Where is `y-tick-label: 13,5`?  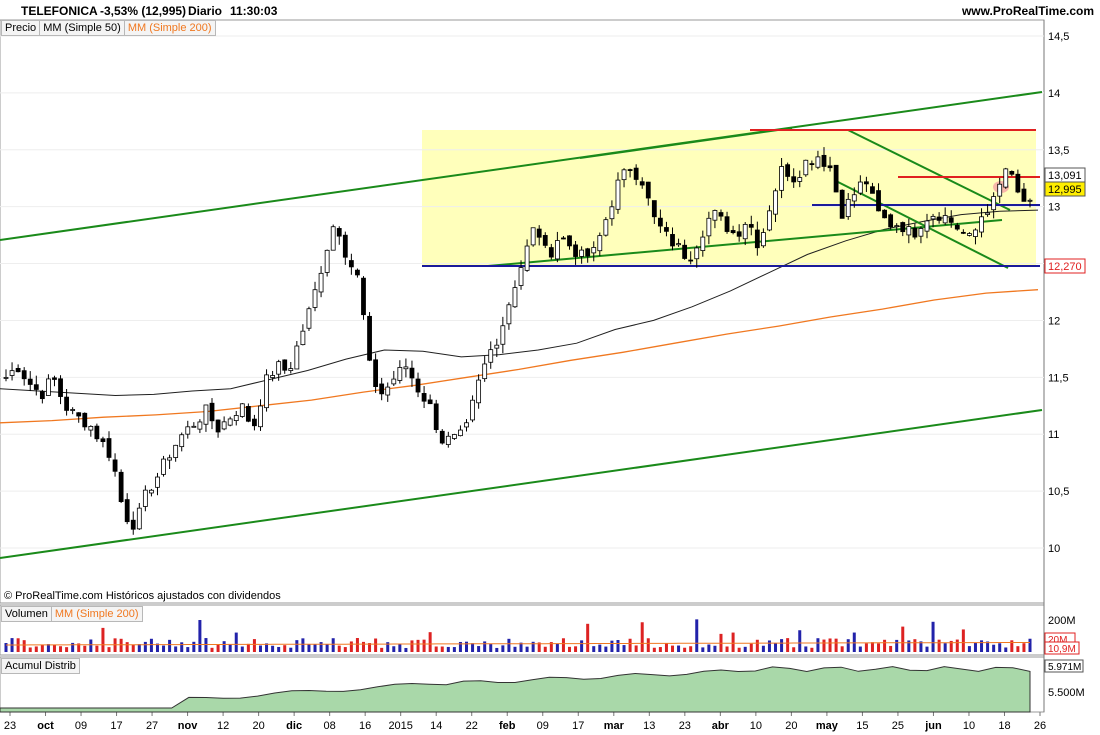 y-tick-label: 13,5 is located at coordinates (1058, 151).